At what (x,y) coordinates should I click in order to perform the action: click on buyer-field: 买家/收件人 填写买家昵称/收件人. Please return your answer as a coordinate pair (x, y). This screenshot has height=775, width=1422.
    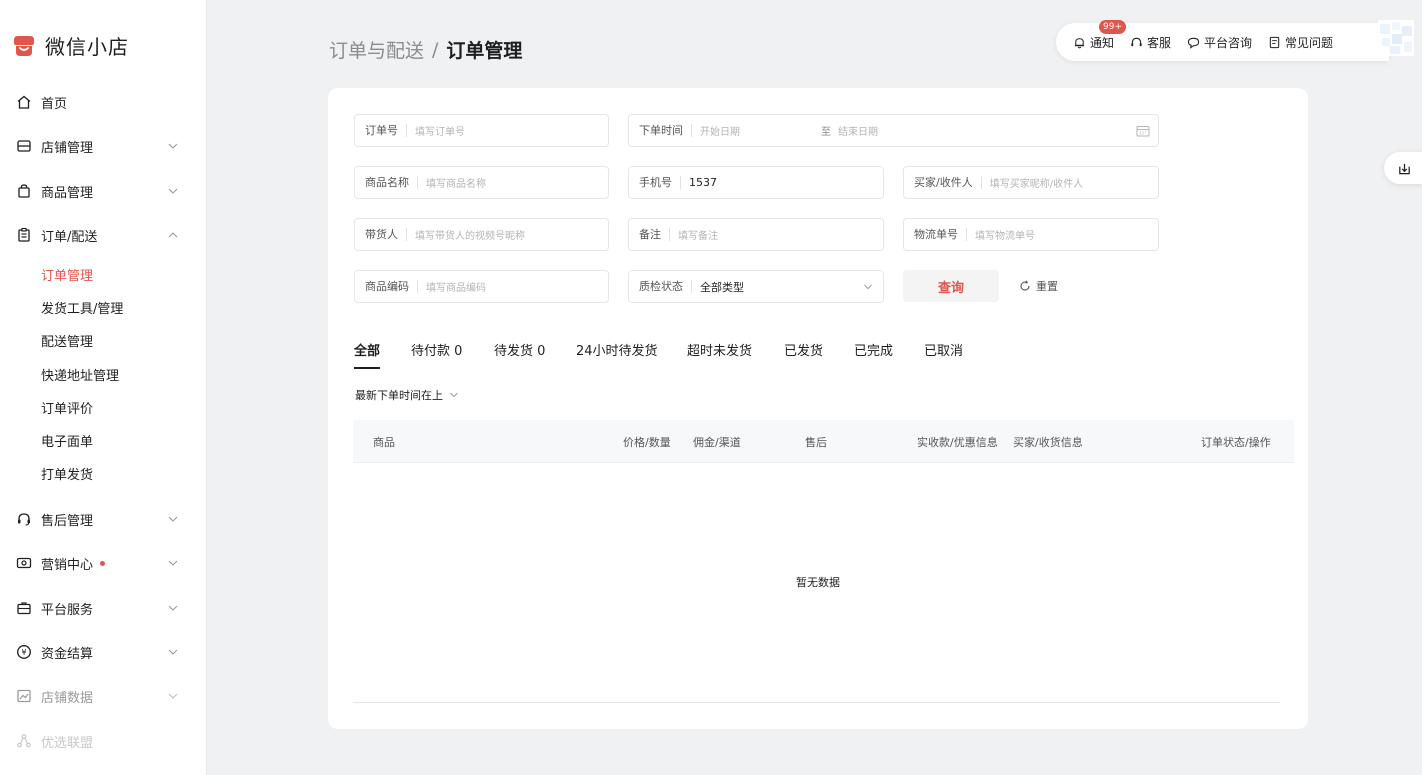
    Looking at the image, I should click on (1031, 182).